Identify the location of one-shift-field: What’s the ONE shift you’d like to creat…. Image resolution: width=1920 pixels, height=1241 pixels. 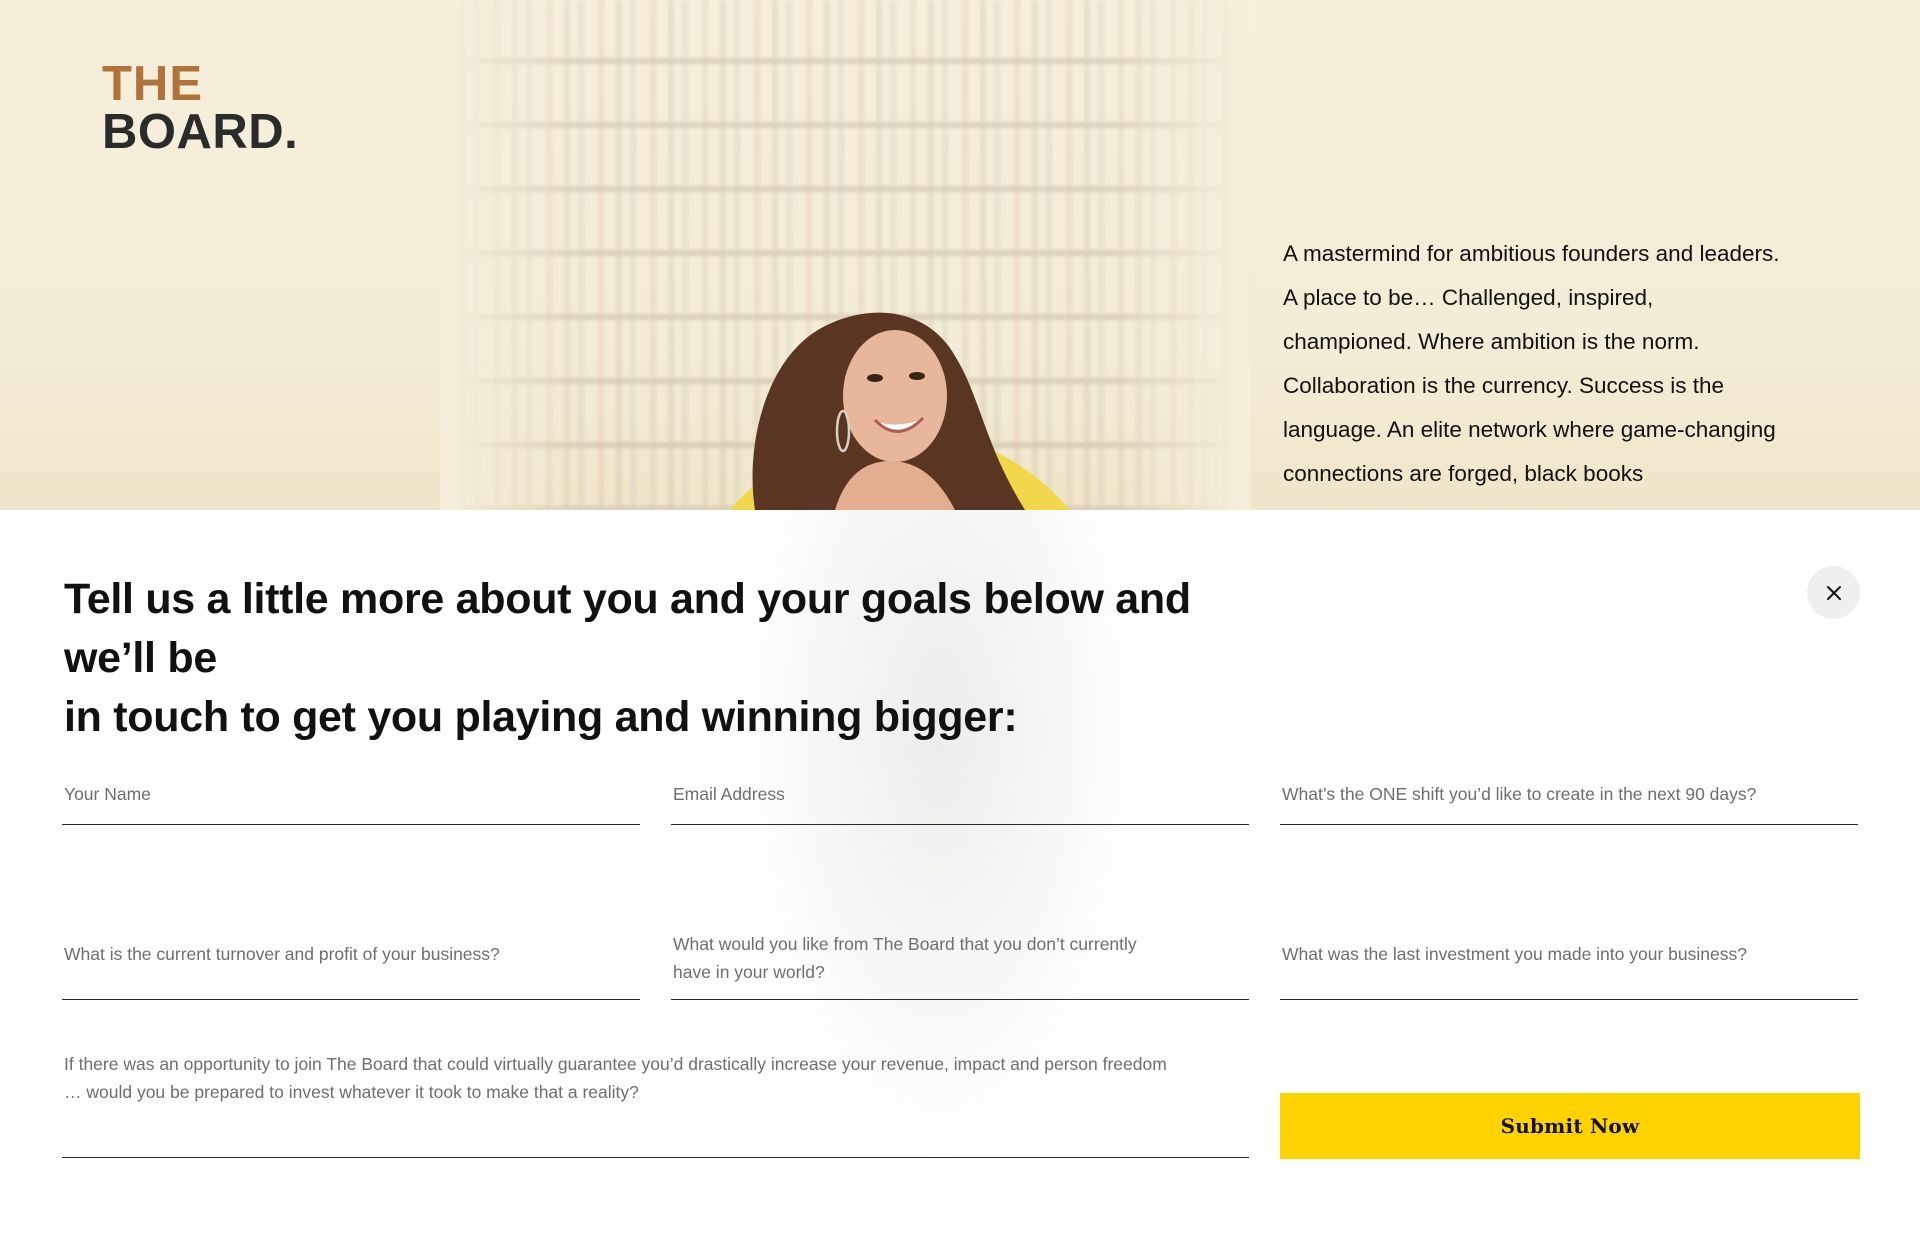
(1569, 802).